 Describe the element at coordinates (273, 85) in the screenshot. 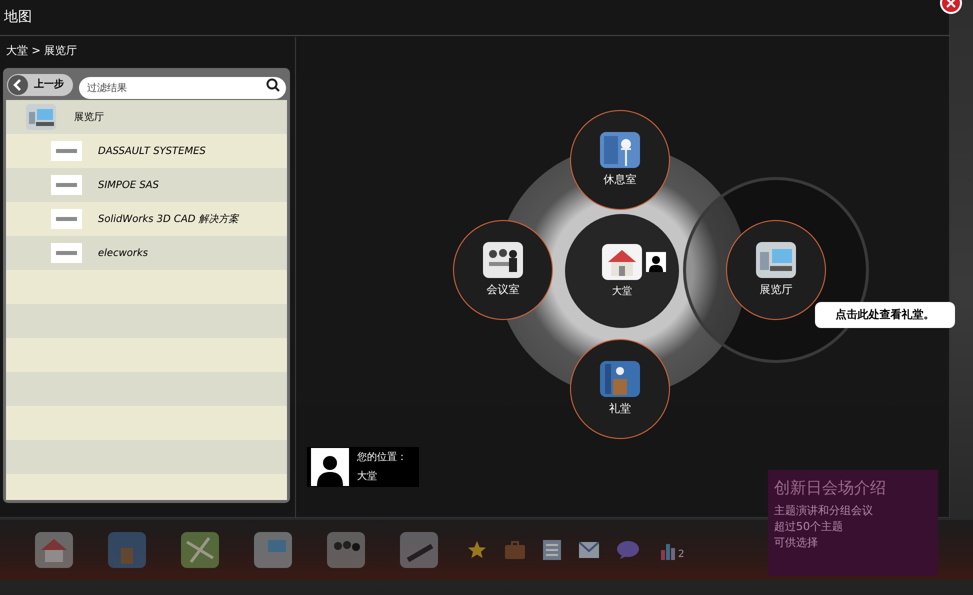

I see `search-icon` at that location.